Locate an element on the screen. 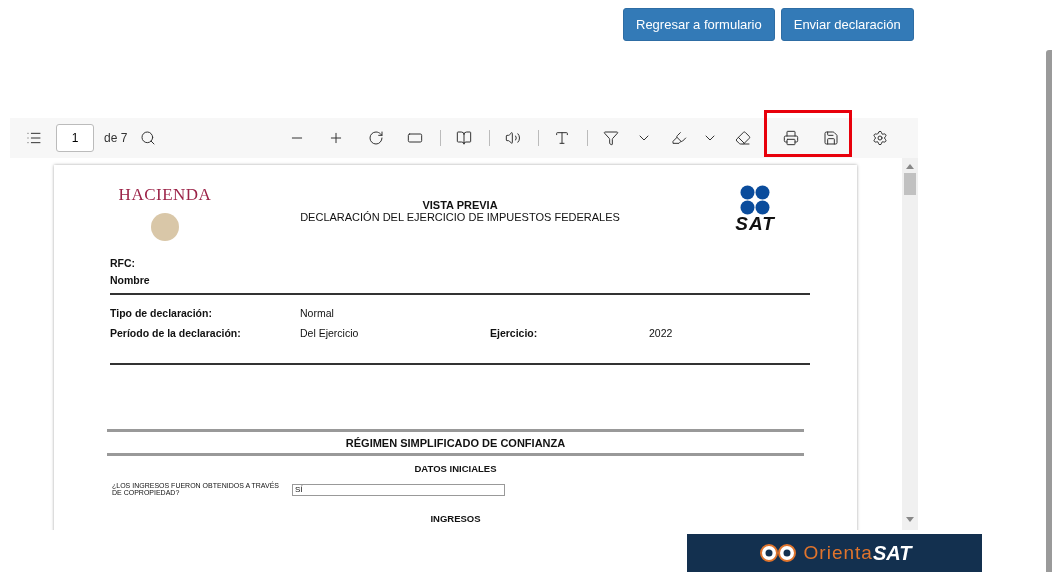 The height and width of the screenshot is (572, 1052). page-count: de 7 is located at coordinates (116, 138).